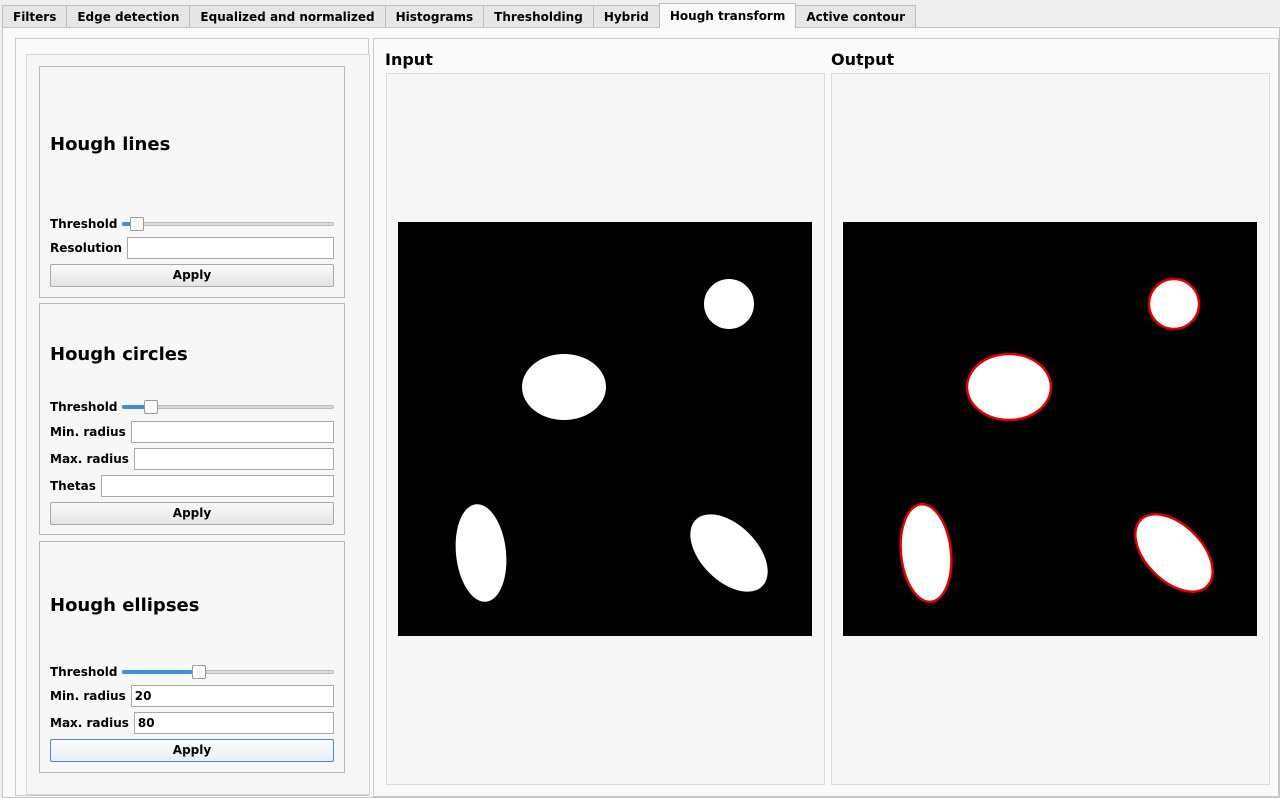 The width and height of the screenshot is (1280, 798). I want to click on output-shape-ellipse-horizontal, so click(1009, 387).